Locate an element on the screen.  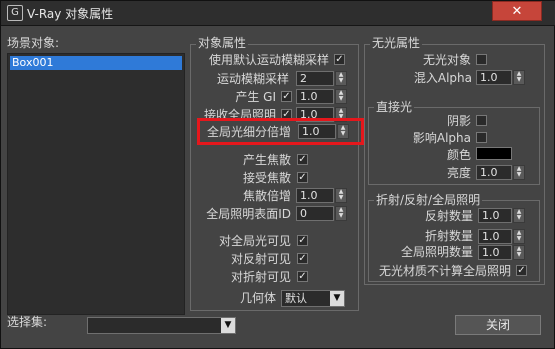
gi-surface-id-spinner: 0 ▲ ▼ is located at coordinates (321, 213).